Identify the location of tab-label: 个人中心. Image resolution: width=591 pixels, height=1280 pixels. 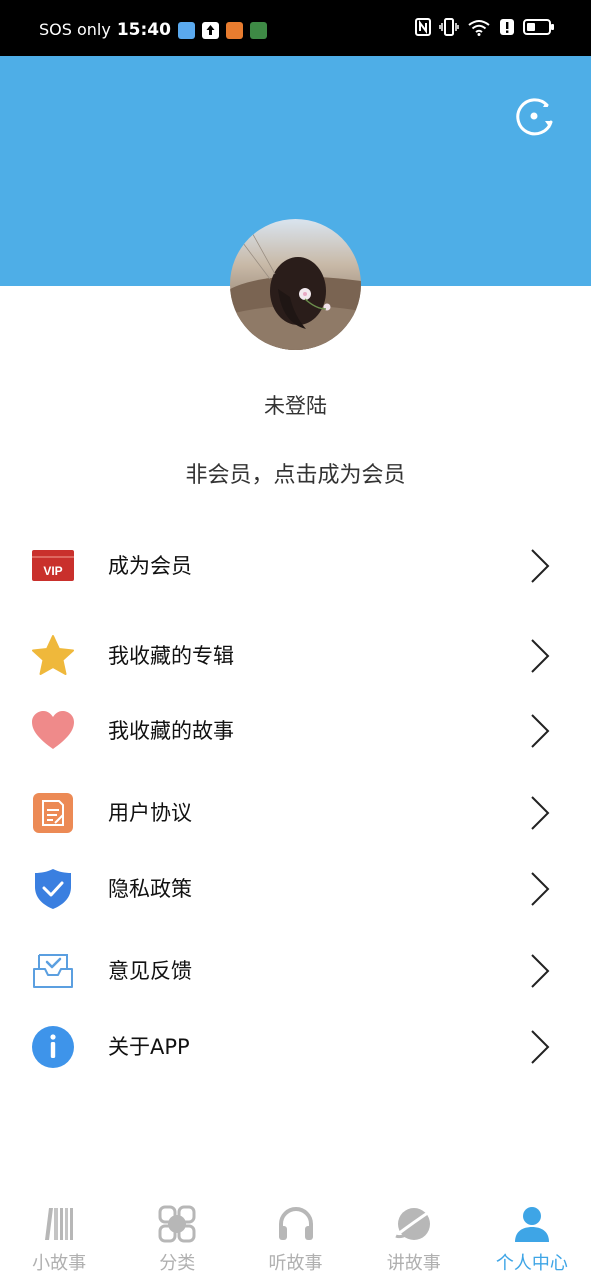
(531, 1263).